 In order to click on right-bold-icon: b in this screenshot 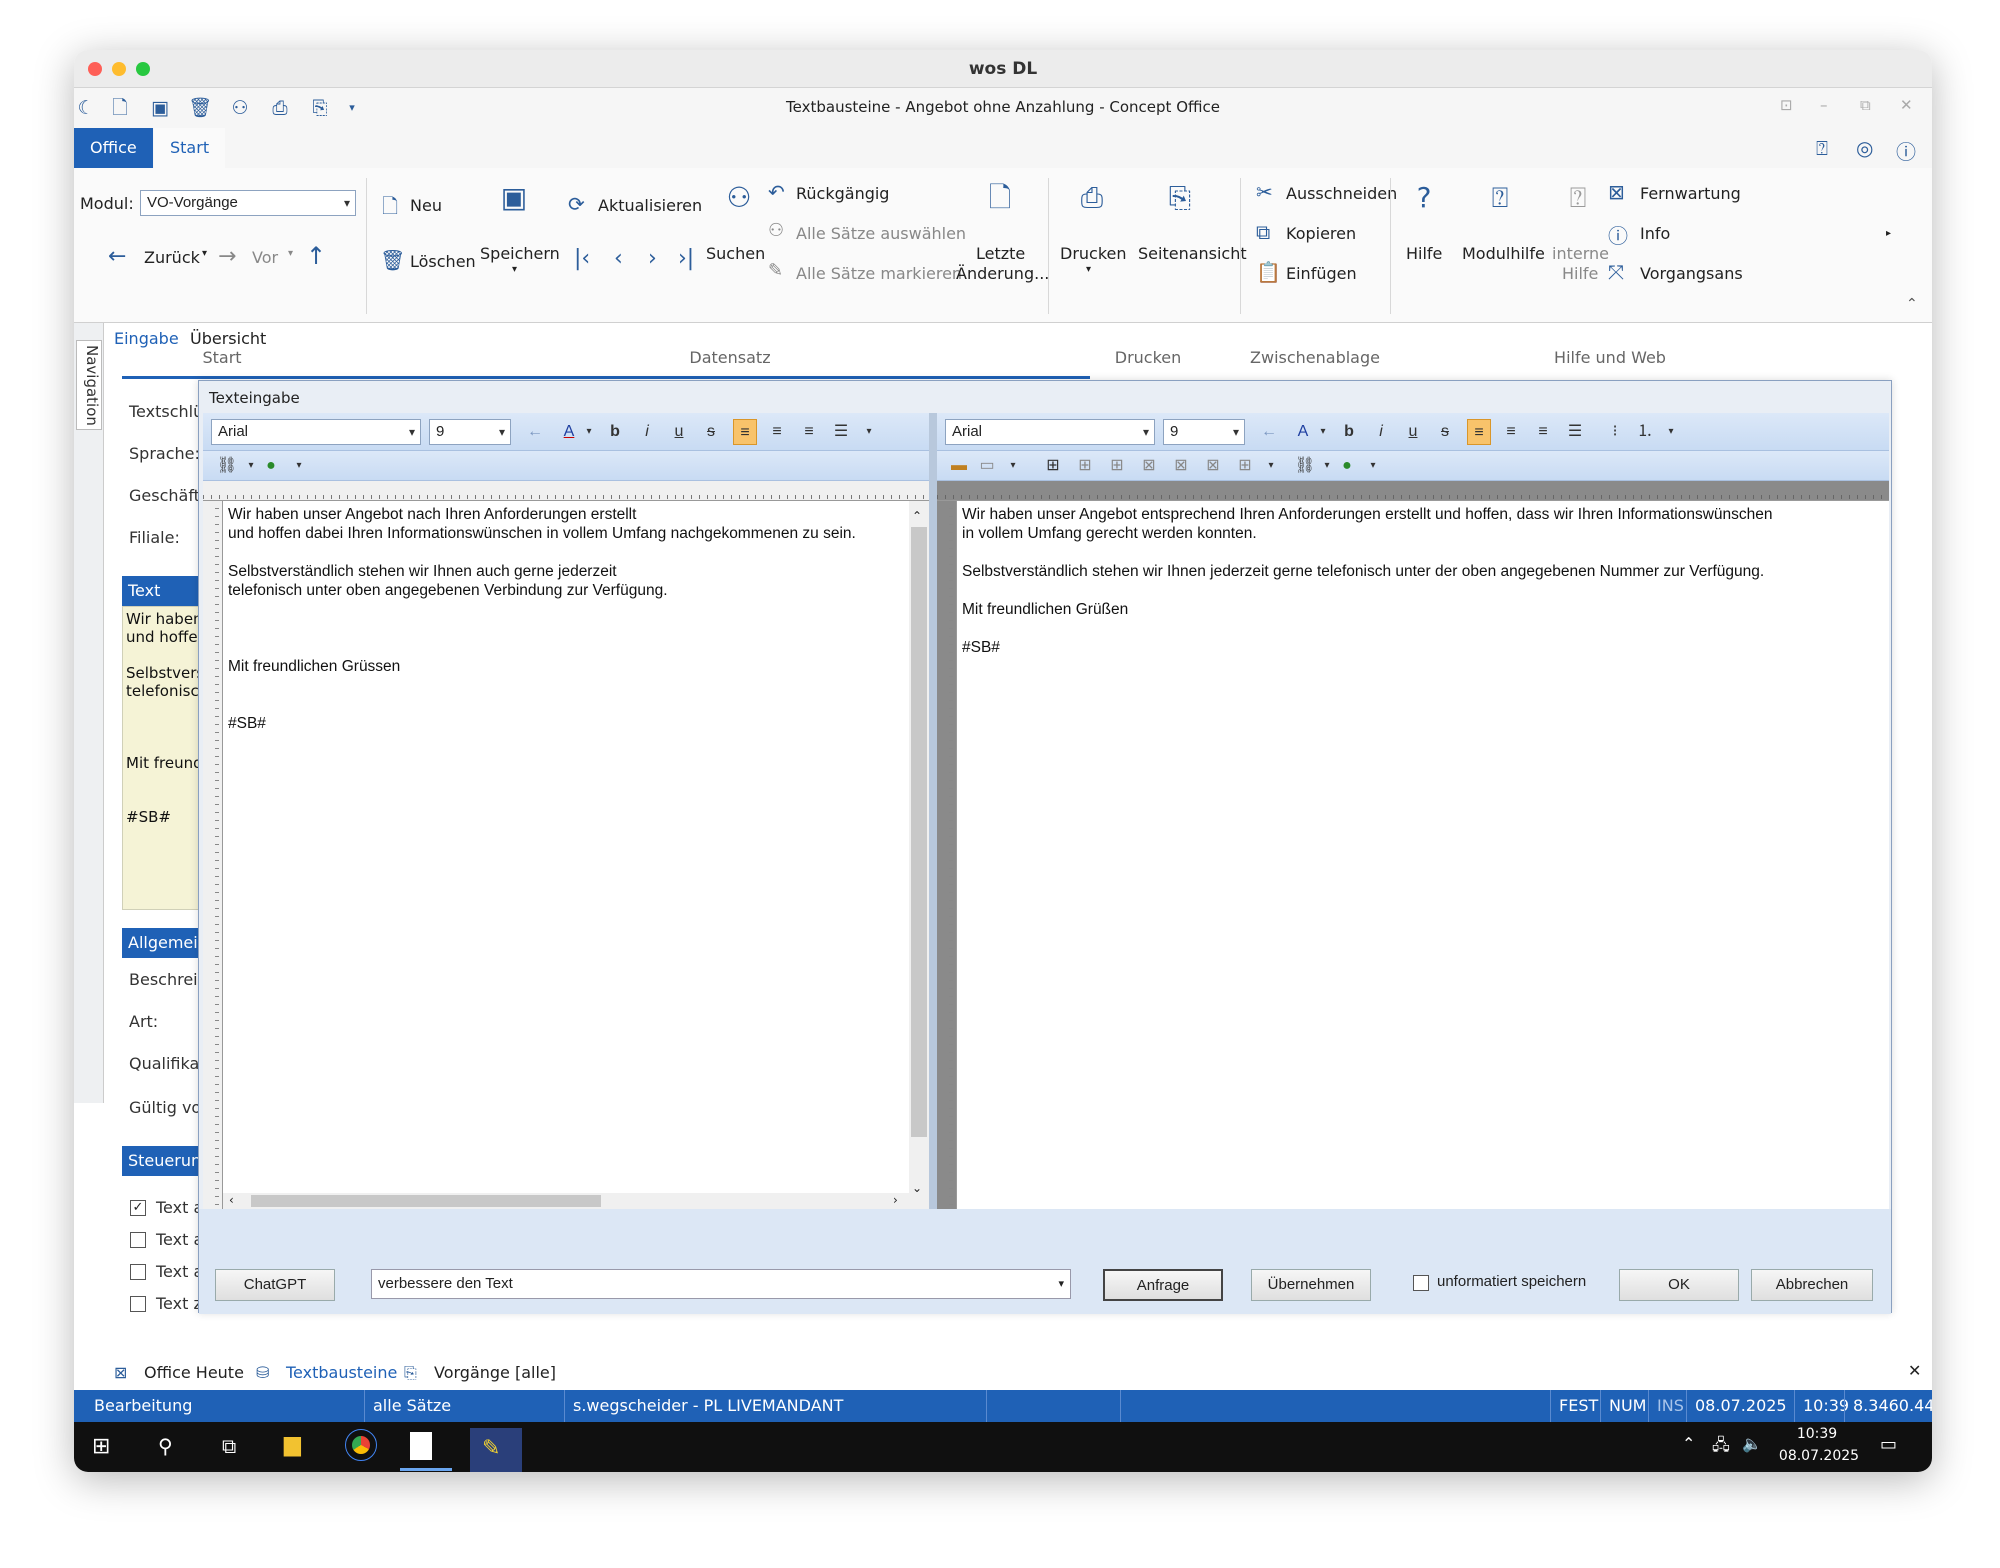, I will do `click(1349, 432)`.